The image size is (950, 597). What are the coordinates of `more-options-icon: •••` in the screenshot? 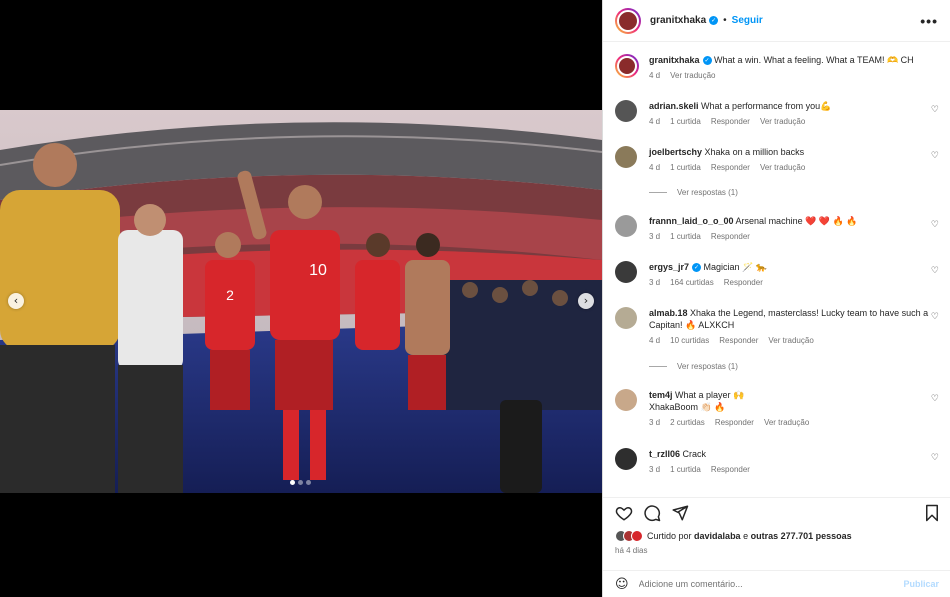 It's located at (929, 21).